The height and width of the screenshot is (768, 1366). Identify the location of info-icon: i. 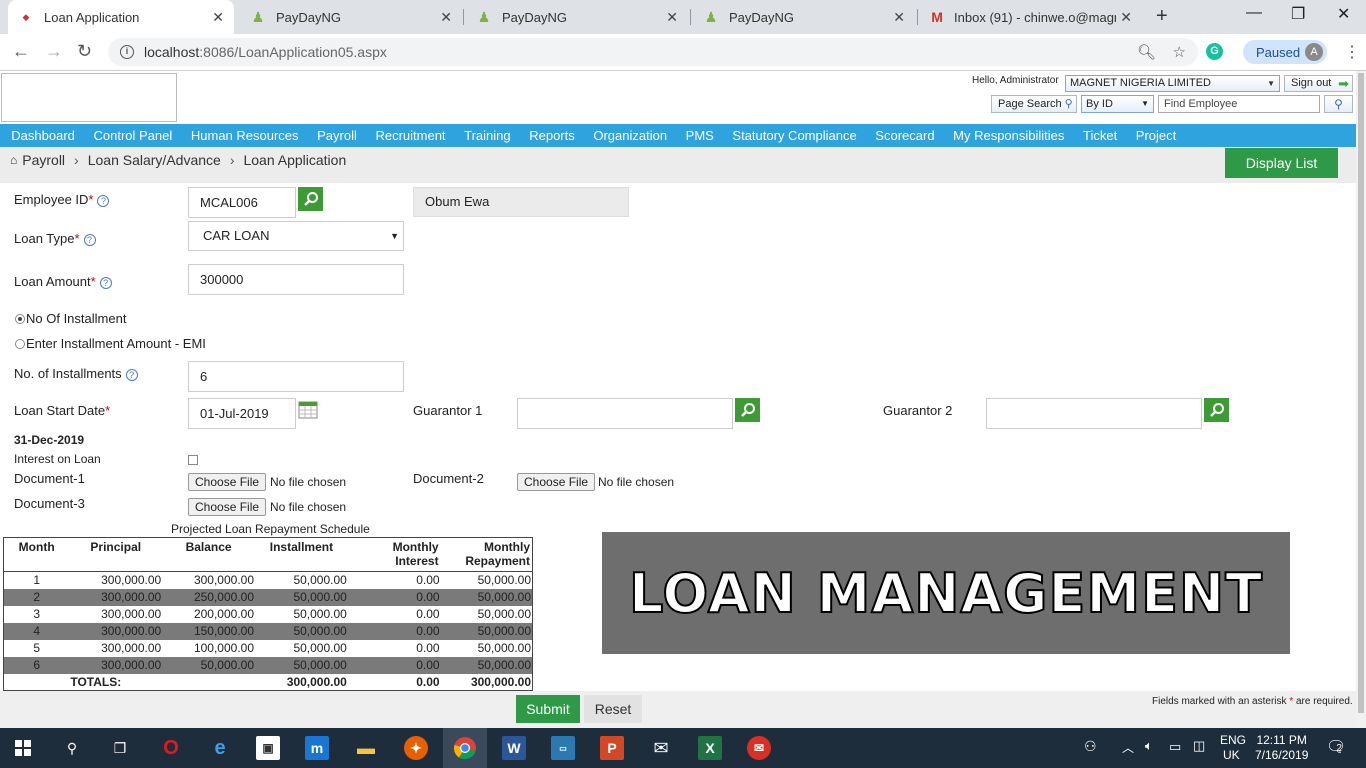
(127, 52).